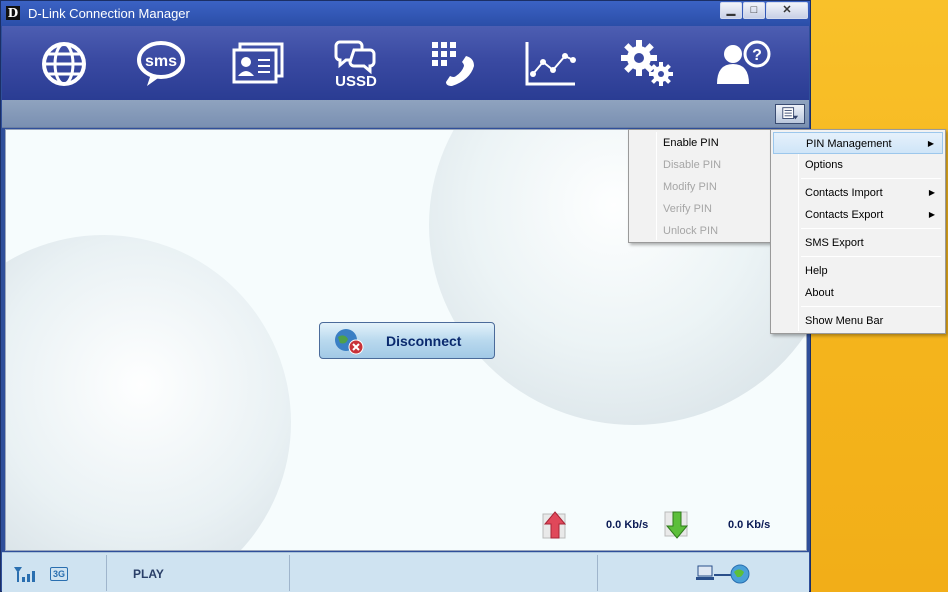  What do you see at coordinates (858, 193) in the screenshot?
I see `menu-item-contacts-import: Contacts Import ▶` at bounding box center [858, 193].